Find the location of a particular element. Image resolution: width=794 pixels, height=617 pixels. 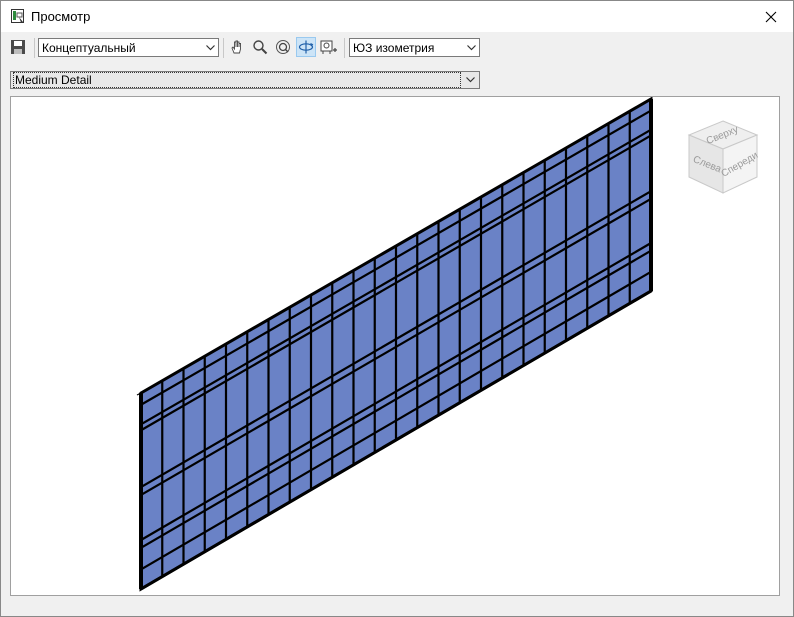

zoom-button is located at coordinates (260, 47).